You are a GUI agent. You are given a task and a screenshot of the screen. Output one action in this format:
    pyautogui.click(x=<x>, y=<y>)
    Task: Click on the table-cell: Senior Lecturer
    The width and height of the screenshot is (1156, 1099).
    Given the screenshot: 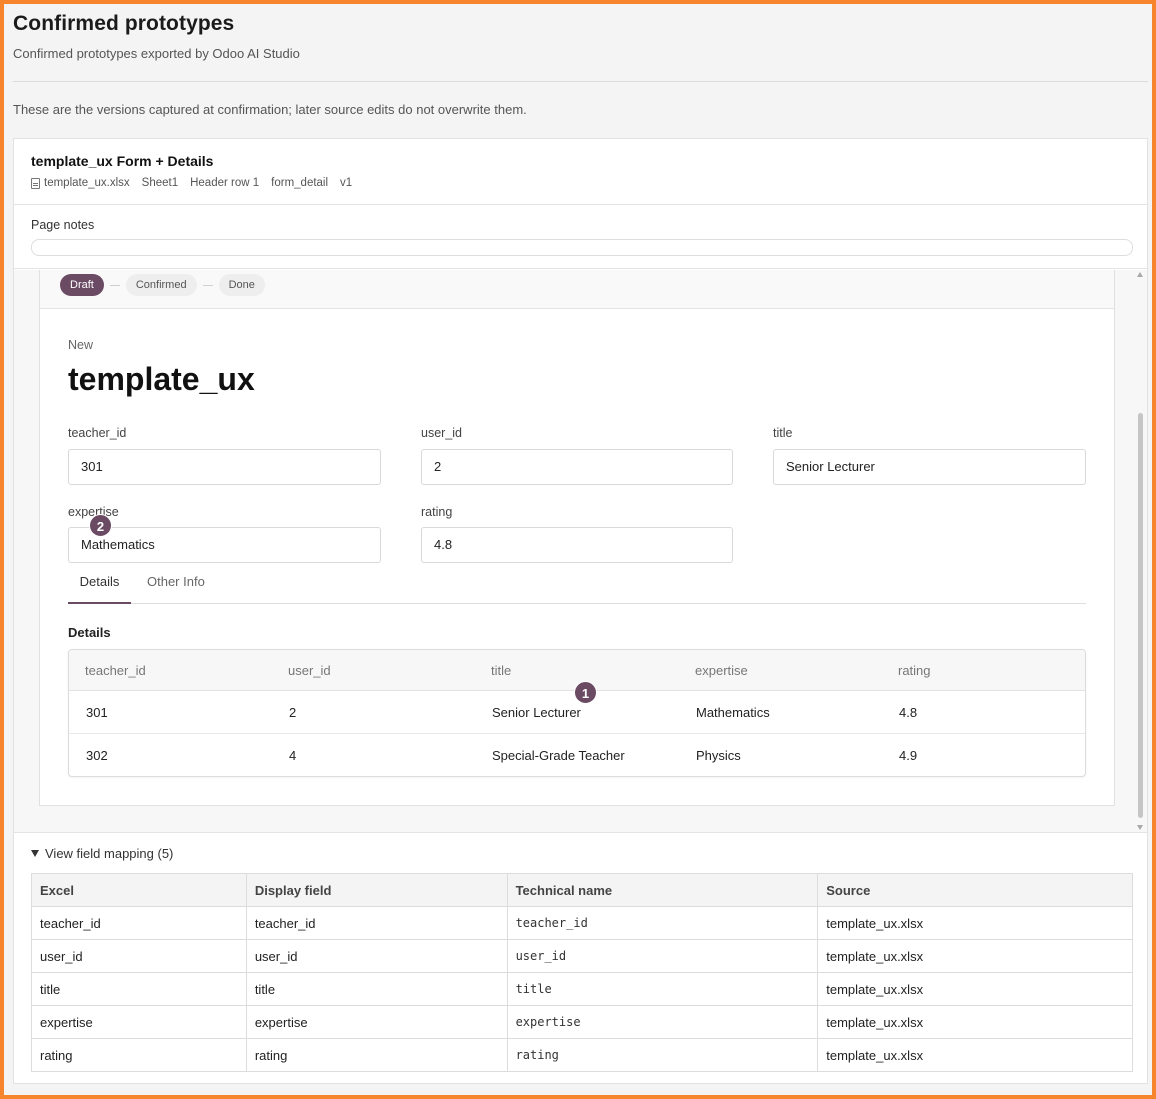 What is the action you would take?
    pyautogui.click(x=536, y=712)
    